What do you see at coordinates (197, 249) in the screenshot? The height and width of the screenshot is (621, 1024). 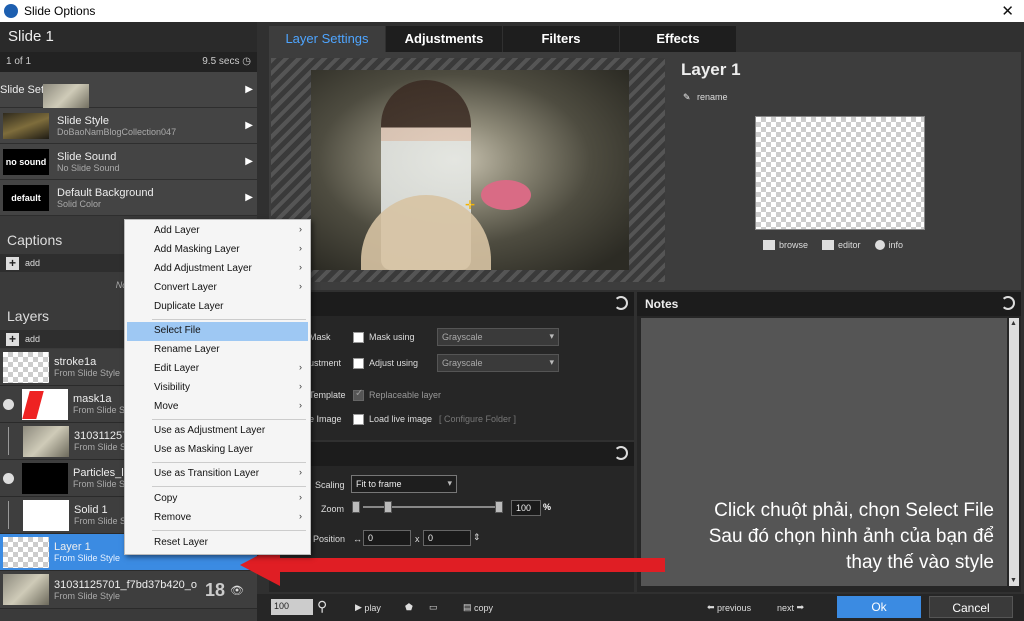 I see `ctx-label: Add Masking Layer` at bounding box center [197, 249].